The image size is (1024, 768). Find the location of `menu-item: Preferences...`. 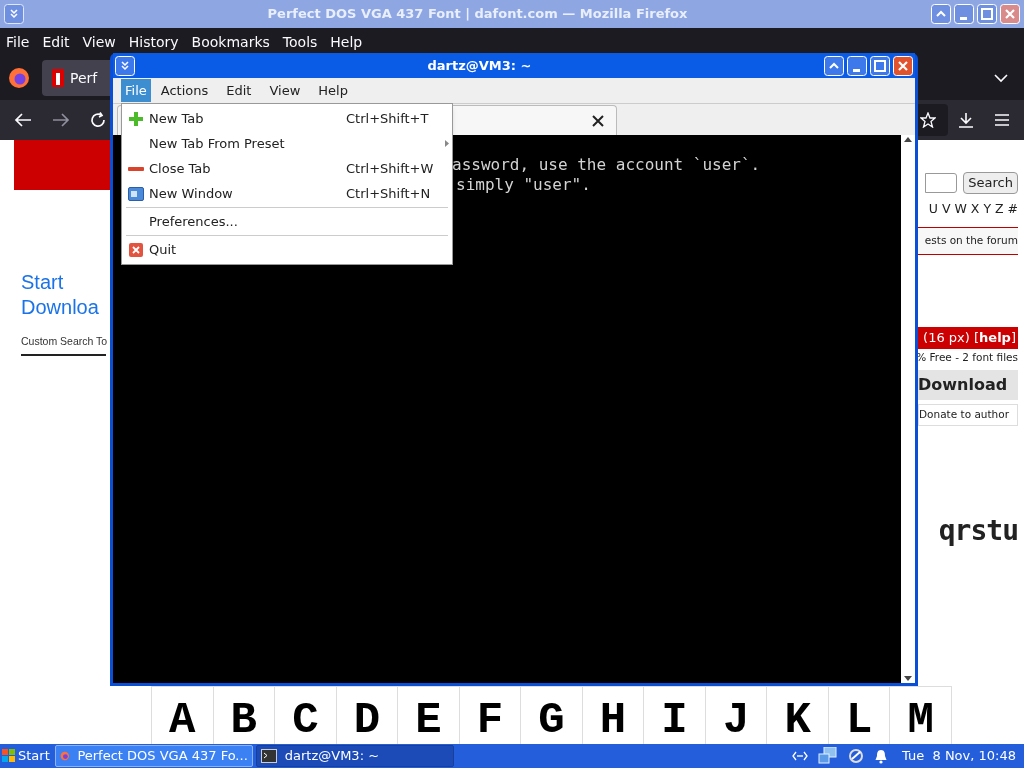

menu-item: Preferences... is located at coordinates (287, 221).